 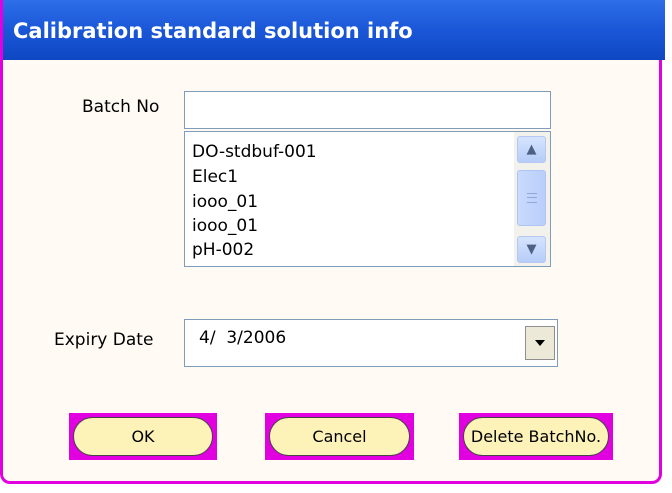 I want to click on scroll-up-button: ▲, so click(x=531, y=149).